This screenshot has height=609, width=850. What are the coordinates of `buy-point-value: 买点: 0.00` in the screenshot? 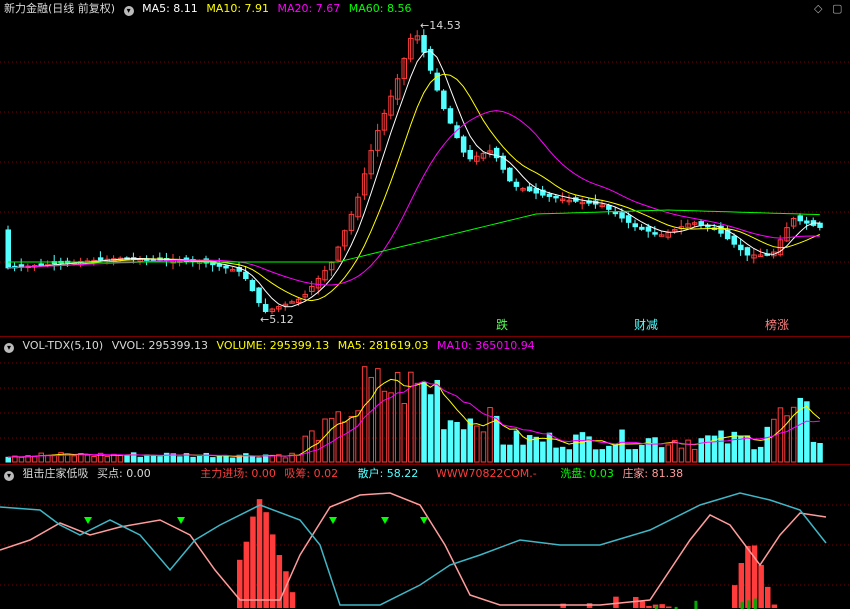 It's located at (124, 473).